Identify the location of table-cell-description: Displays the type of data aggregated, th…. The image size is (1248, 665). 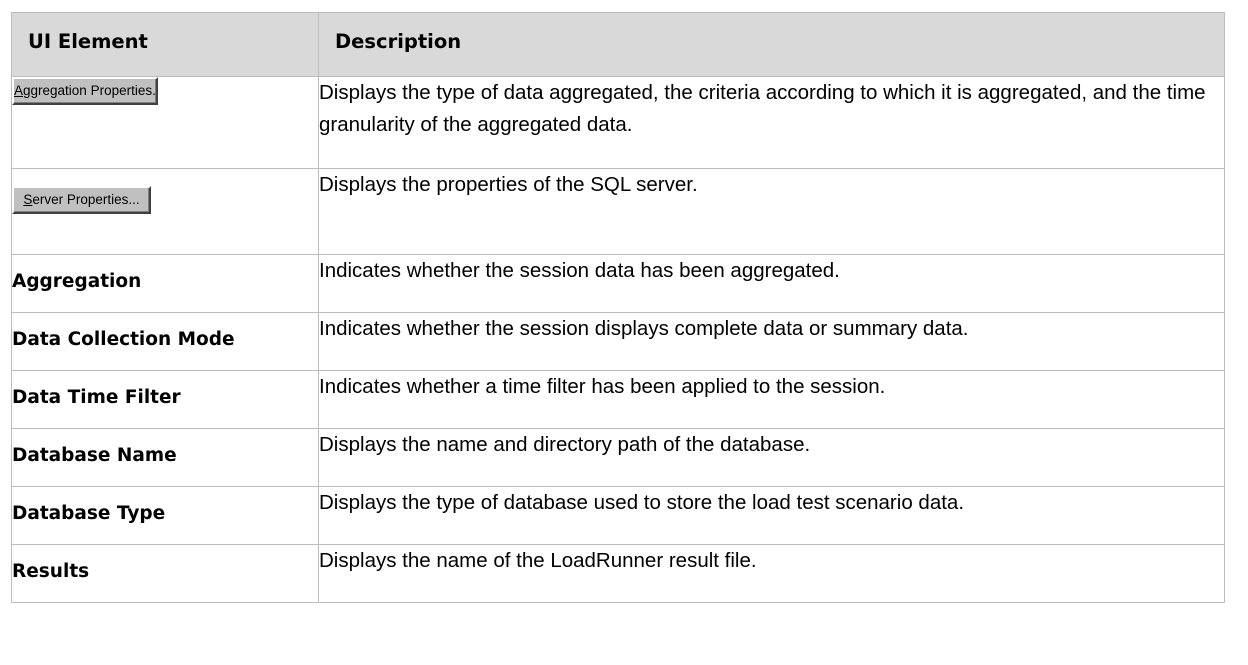
(771, 122).